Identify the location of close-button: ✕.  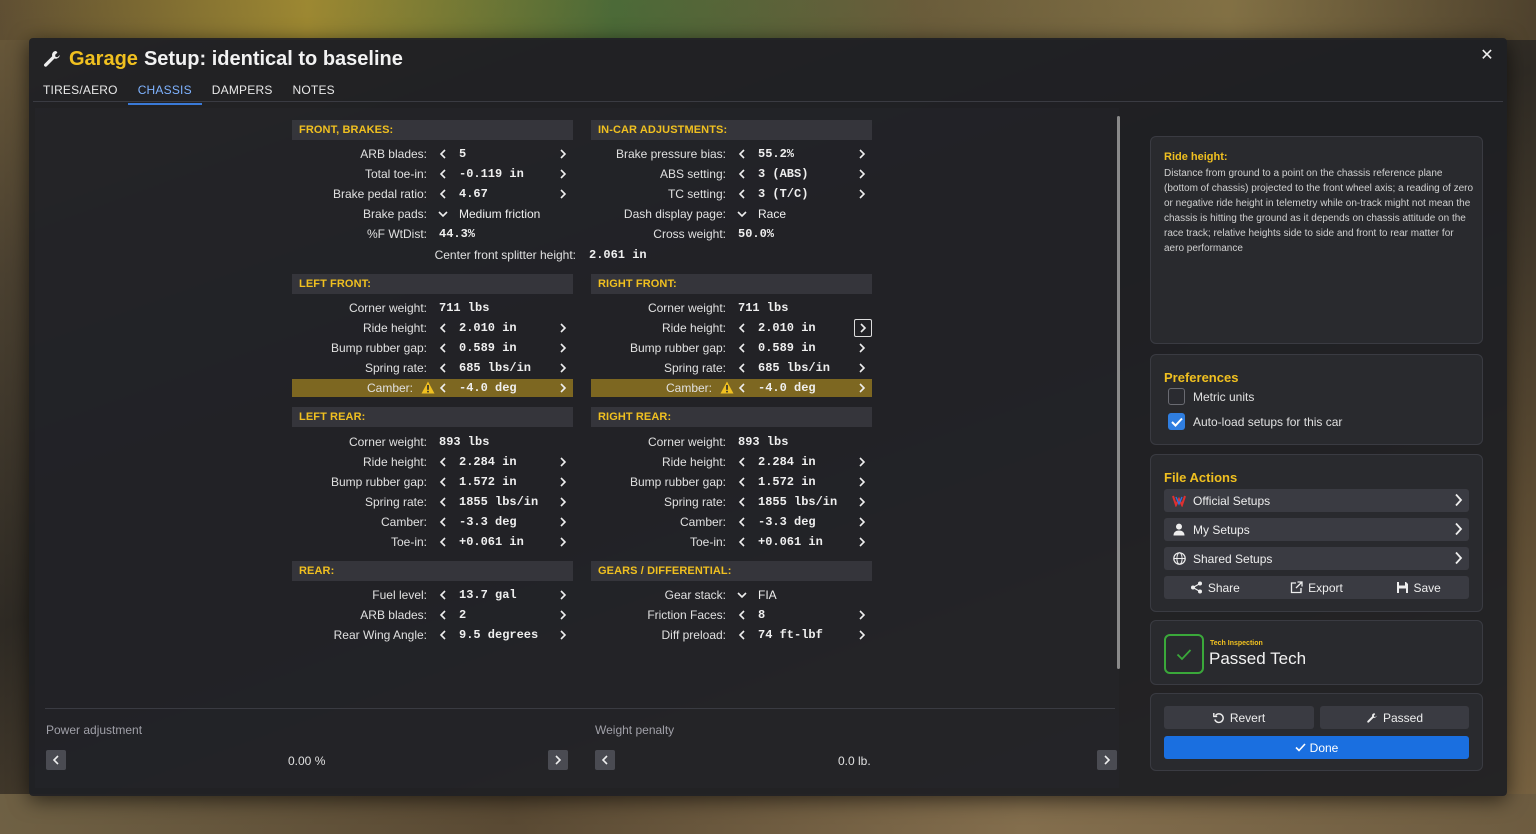
(1487, 56).